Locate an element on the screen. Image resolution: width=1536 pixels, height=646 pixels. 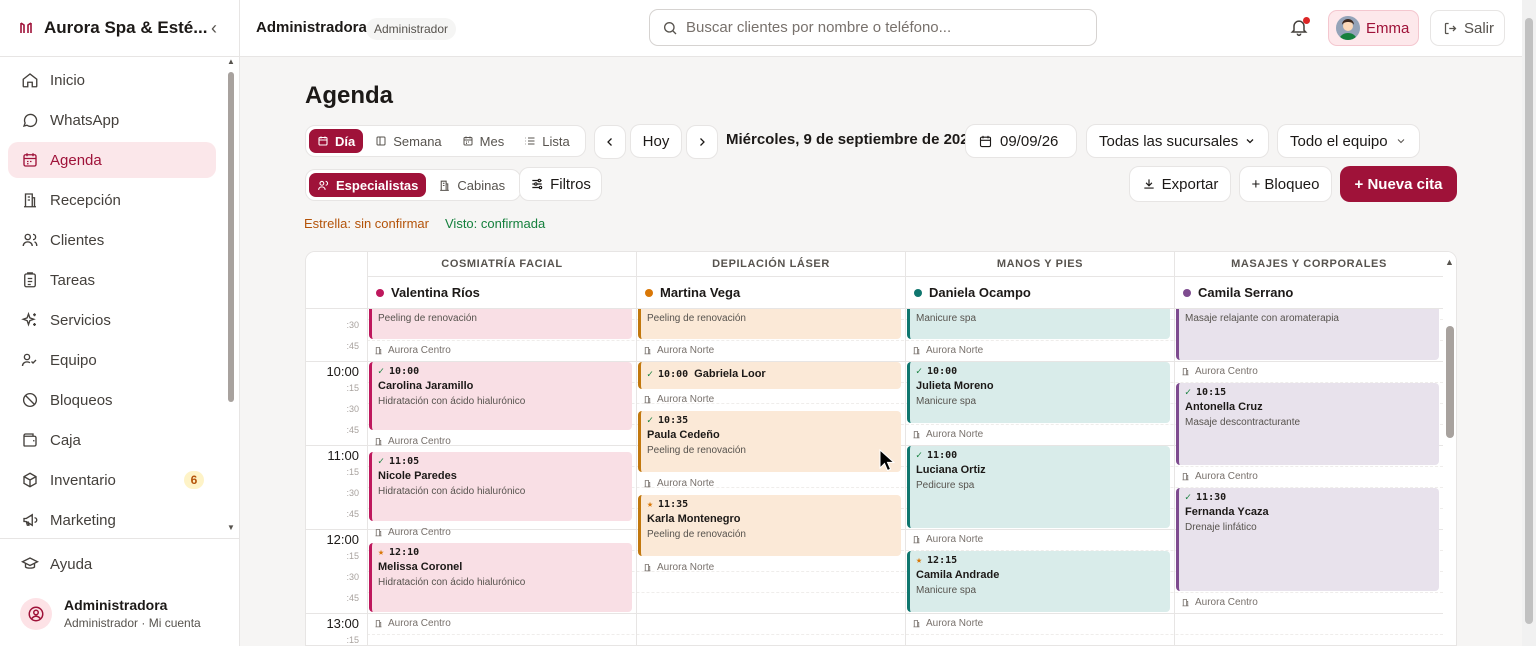
sidebar-item-inicio: Inicio is located at coordinates (112, 80).